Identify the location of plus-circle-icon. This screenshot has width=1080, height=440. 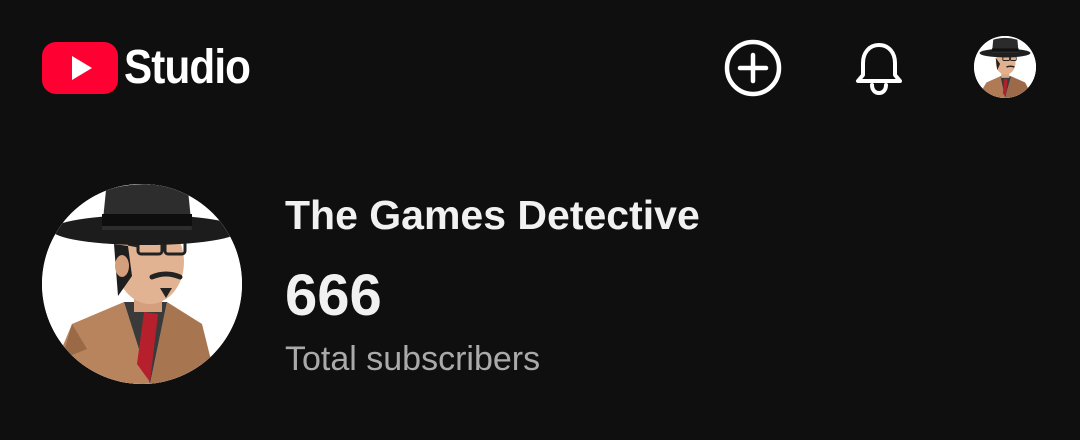
(753, 68).